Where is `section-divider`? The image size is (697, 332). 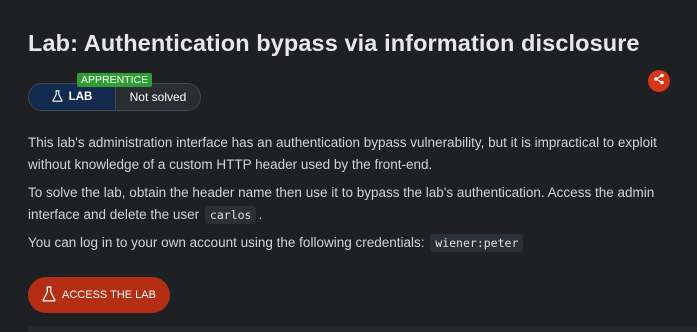
section-divider is located at coordinates (362, 329).